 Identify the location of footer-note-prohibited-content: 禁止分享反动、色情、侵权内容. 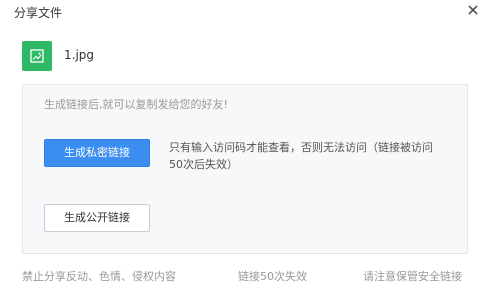
(99, 276).